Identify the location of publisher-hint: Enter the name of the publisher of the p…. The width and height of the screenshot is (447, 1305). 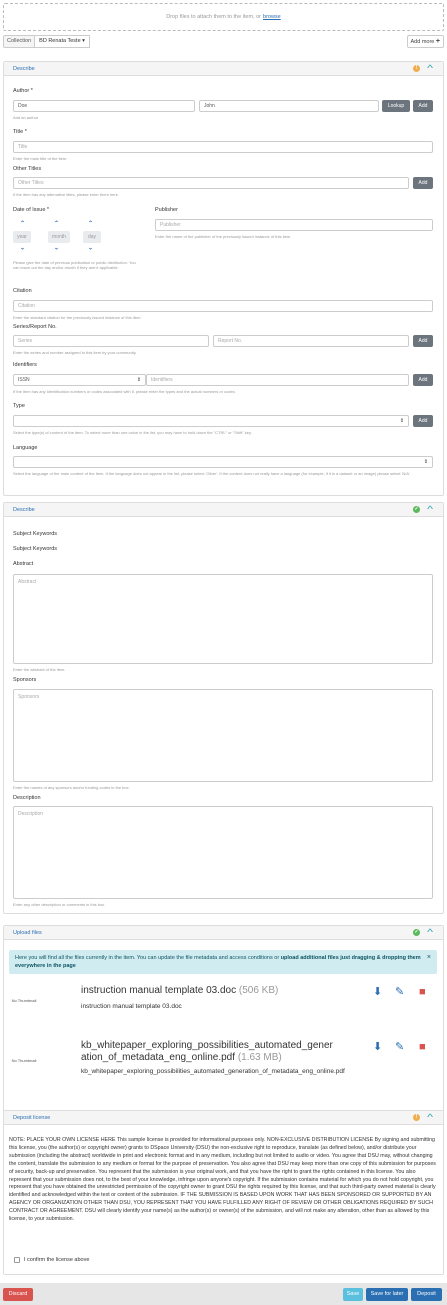
(223, 236).